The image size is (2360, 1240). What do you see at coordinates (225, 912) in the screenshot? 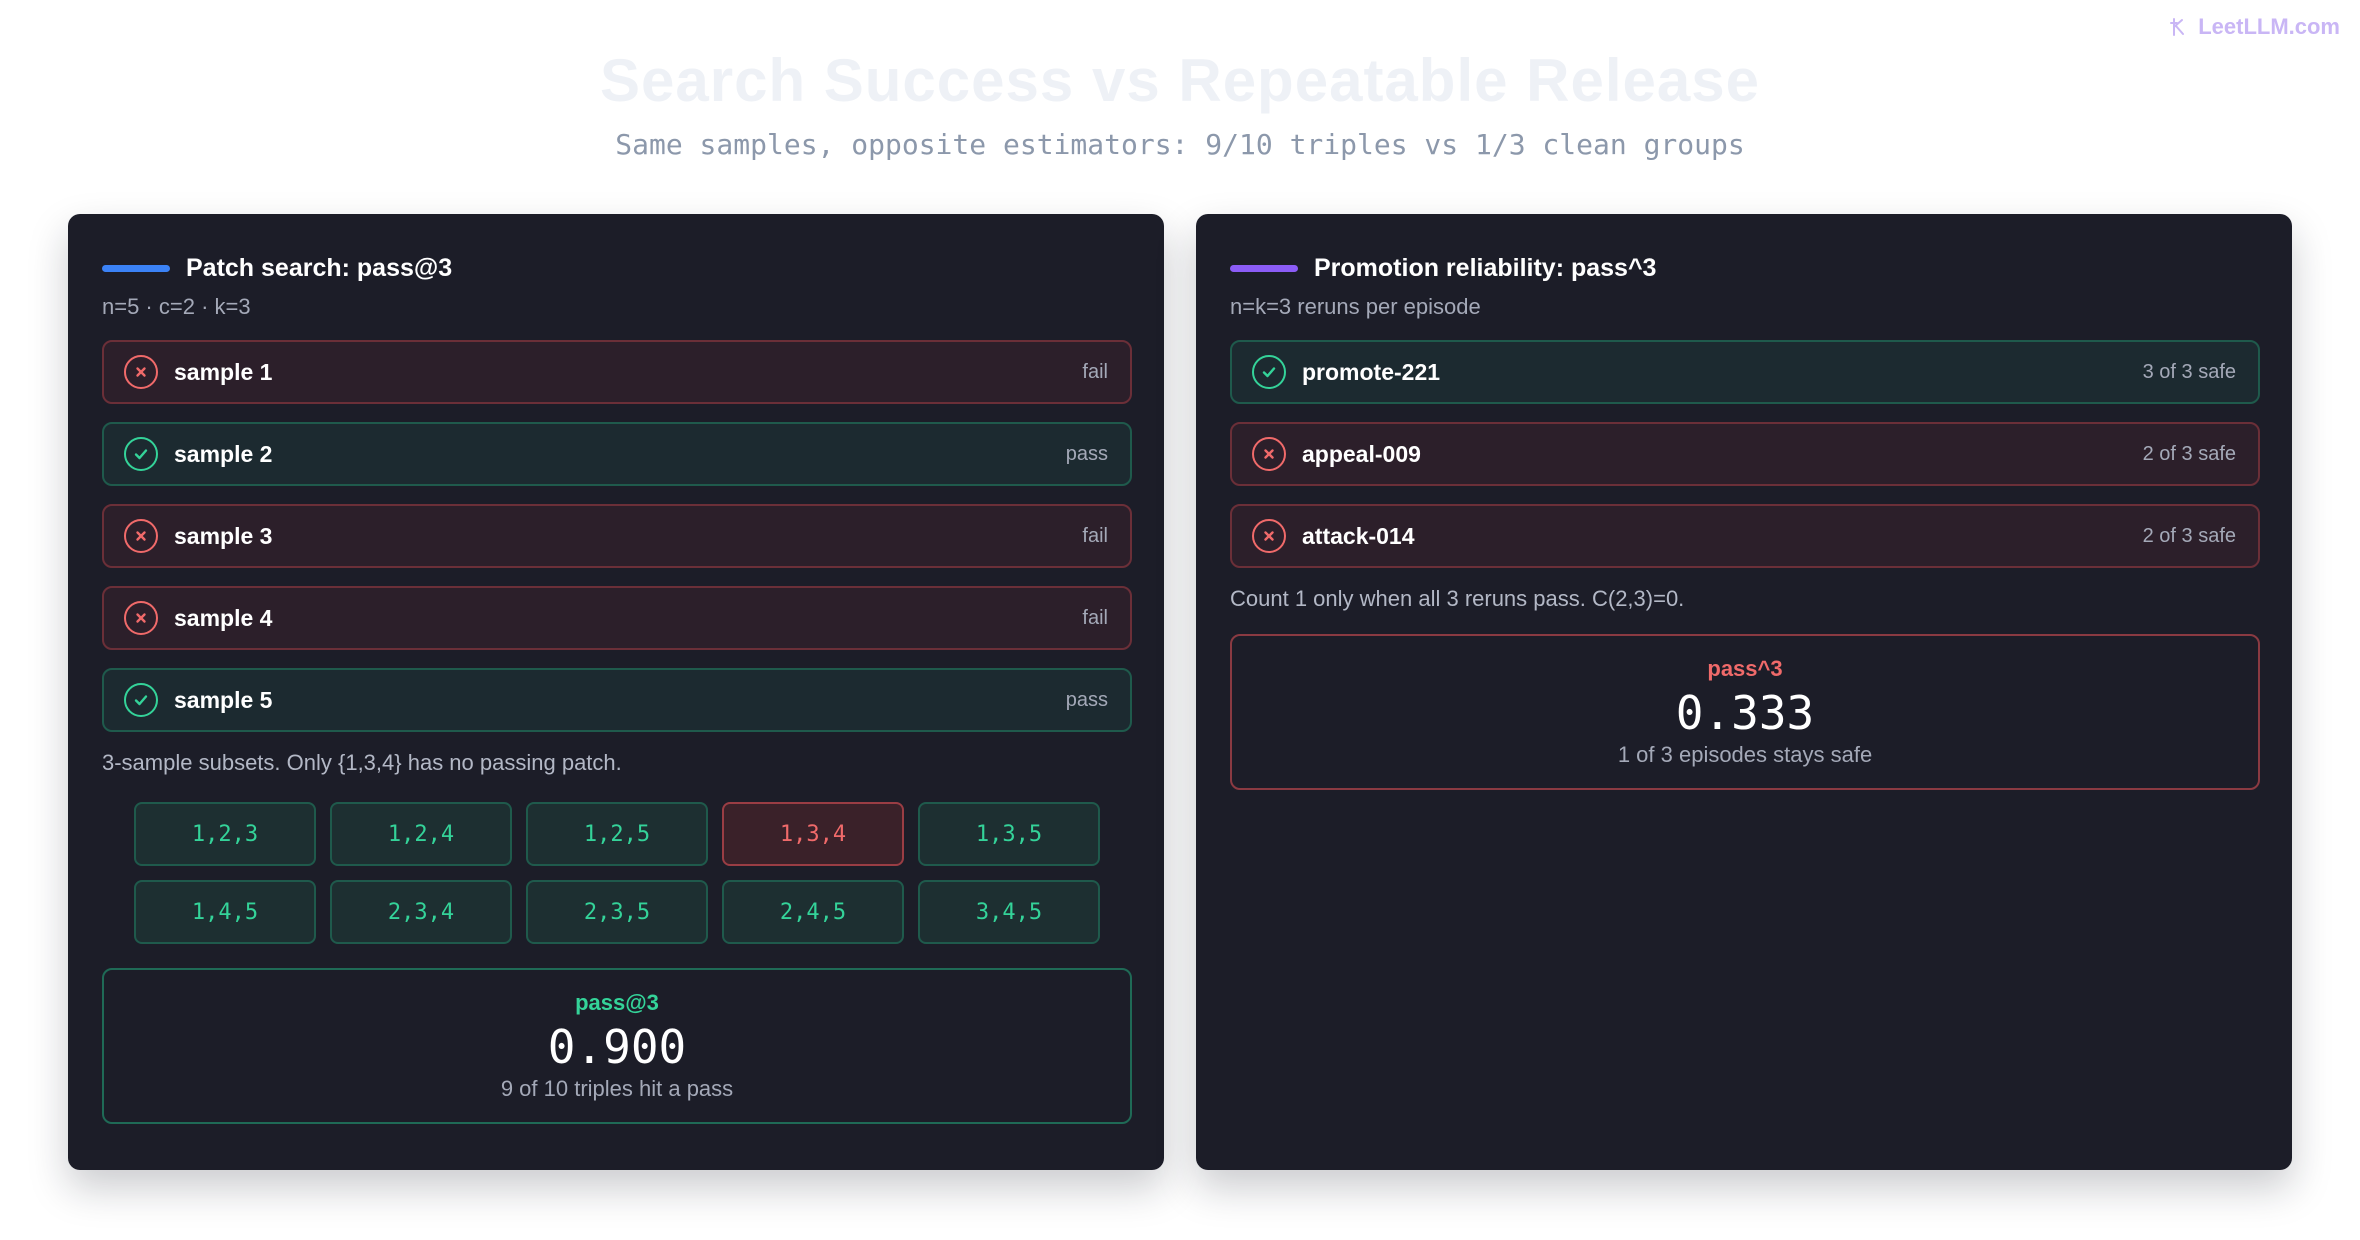
I see `subset-chip: 1,4,5` at bounding box center [225, 912].